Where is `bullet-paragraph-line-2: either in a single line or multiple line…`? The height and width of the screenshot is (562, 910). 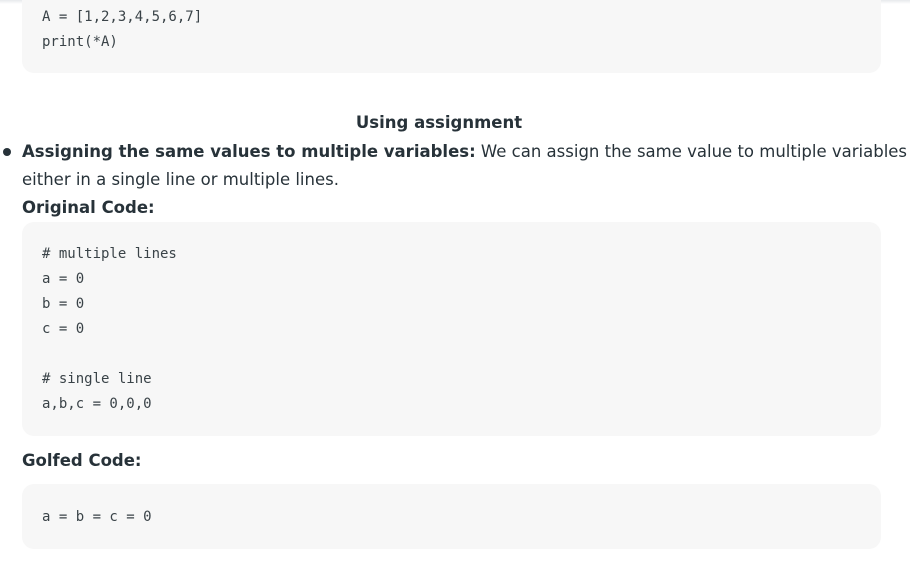
bullet-paragraph-line-2: either in a single line or multiple line… is located at coordinates (180, 179).